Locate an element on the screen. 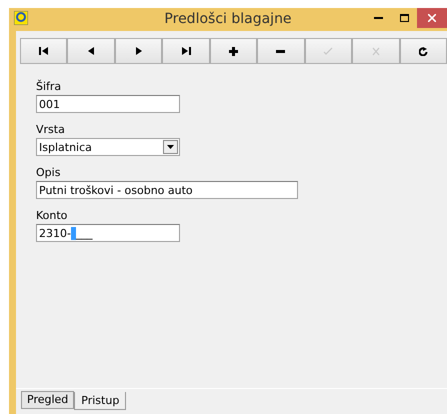 The image size is (447, 414). field-label: Opis is located at coordinates (49, 172).